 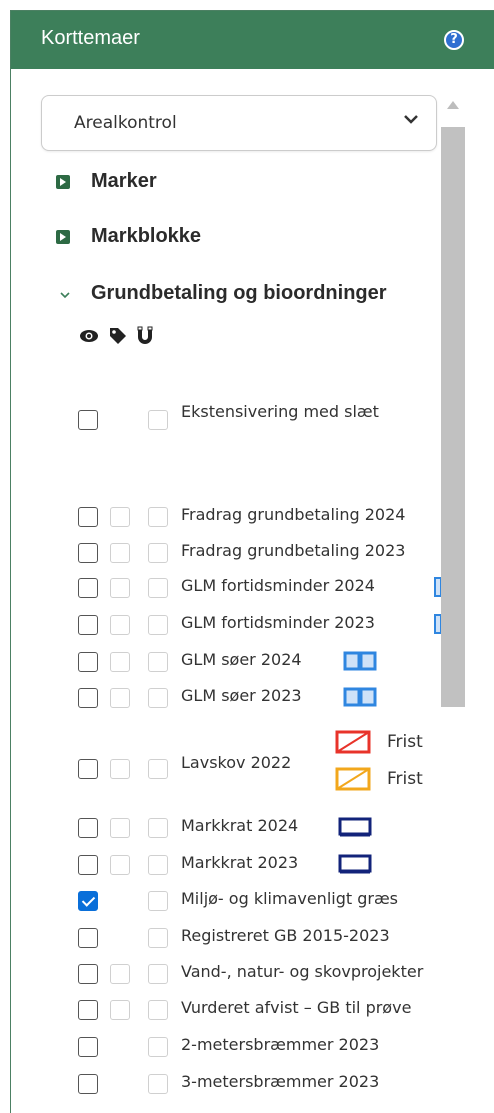 I want to click on layer-label: Vand-, natur- og skovprojekter, so click(x=302, y=971).